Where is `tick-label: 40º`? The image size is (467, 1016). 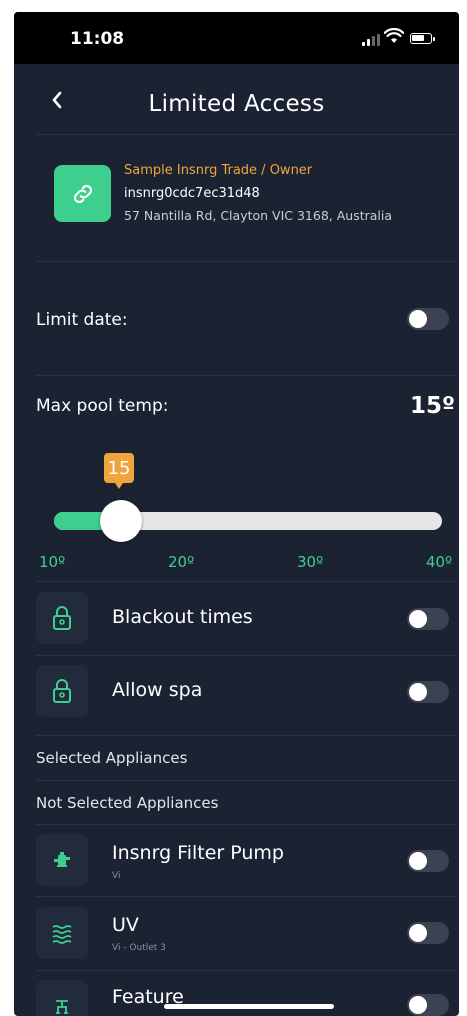 tick-label: 40º is located at coordinates (439, 562).